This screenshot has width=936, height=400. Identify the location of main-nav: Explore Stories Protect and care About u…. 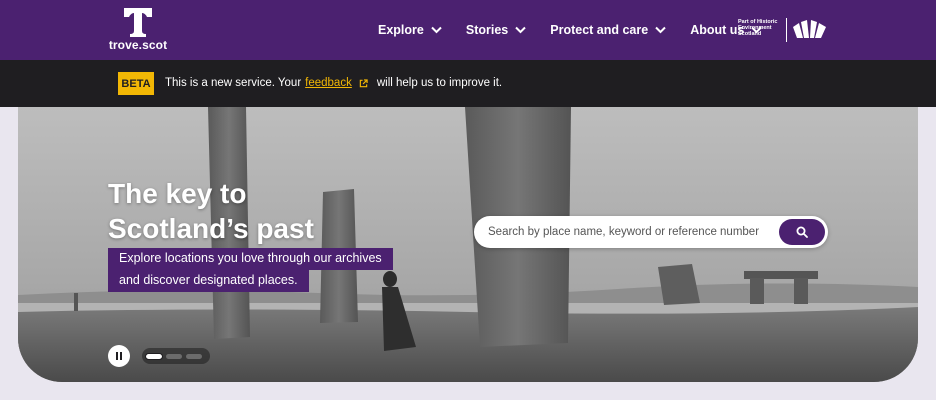
(570, 30).